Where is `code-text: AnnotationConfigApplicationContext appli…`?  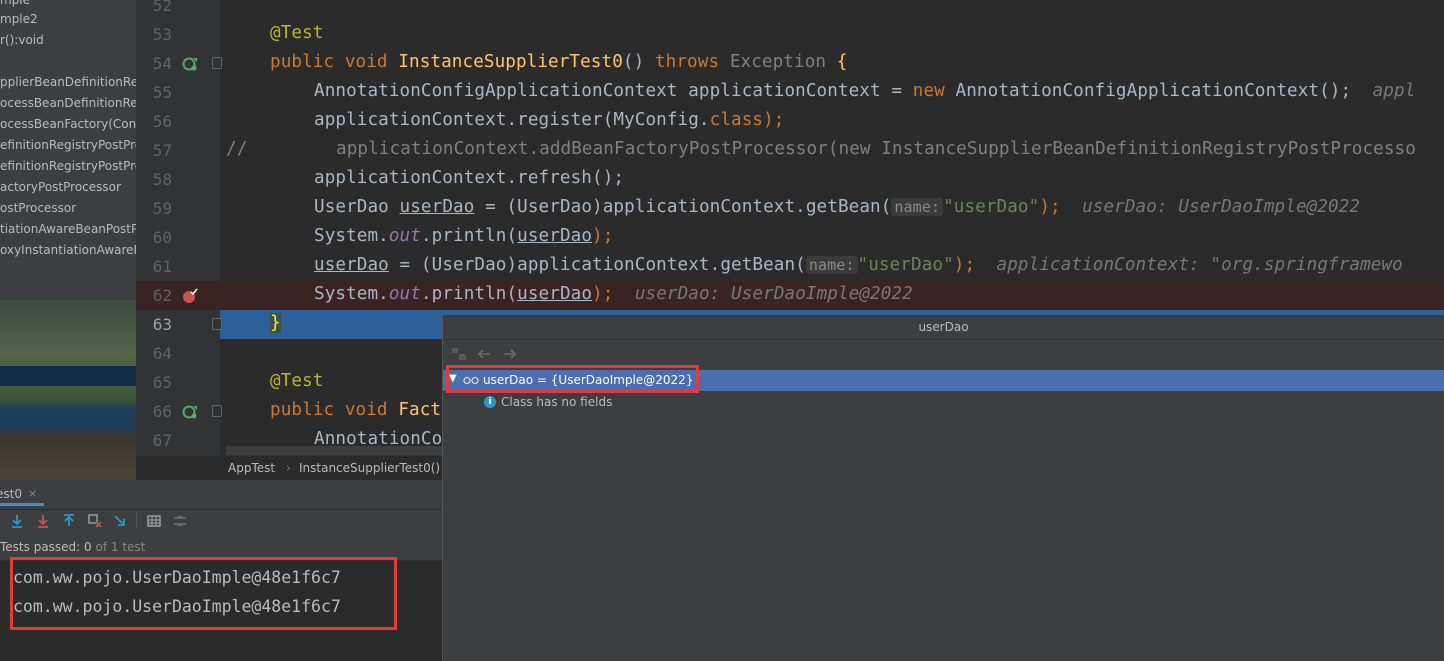
code-text: AnnotationConfigApplicationContext appli… is located at coordinates (864, 91).